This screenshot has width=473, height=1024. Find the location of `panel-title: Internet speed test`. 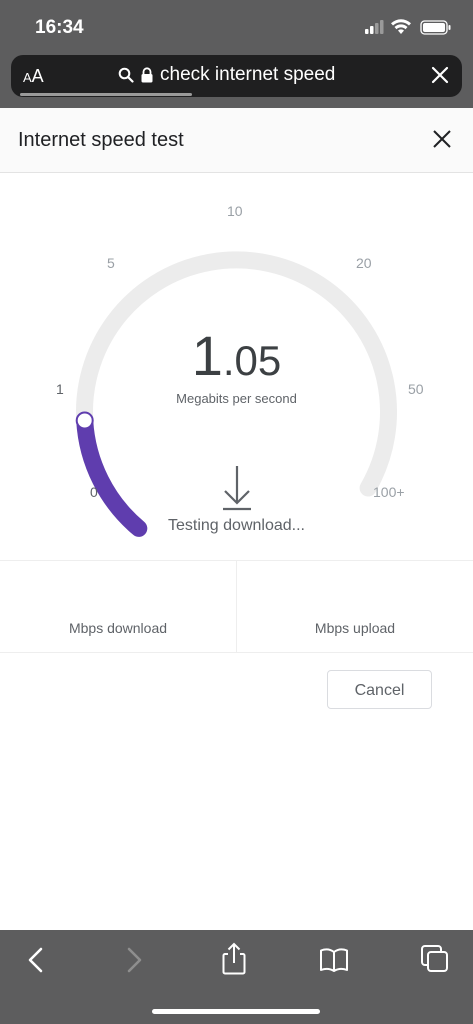

panel-title: Internet speed test is located at coordinates (101, 140).